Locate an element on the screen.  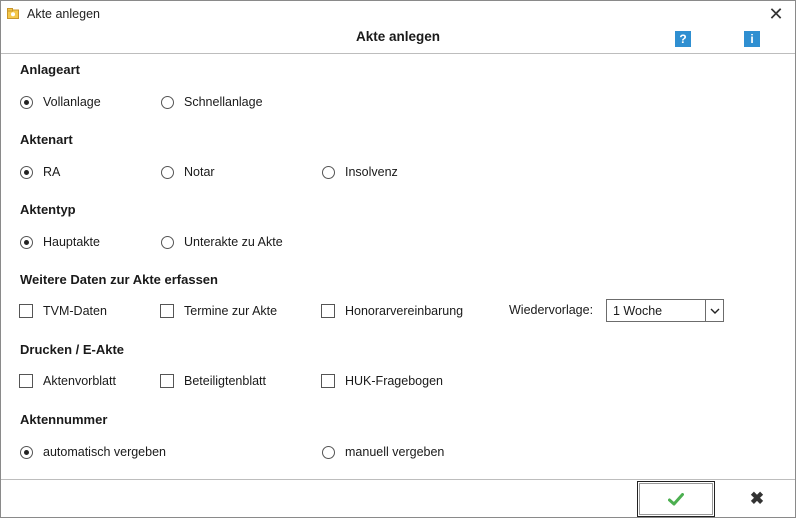
radio-hauptakte: Hauptakte is located at coordinates (60, 242).